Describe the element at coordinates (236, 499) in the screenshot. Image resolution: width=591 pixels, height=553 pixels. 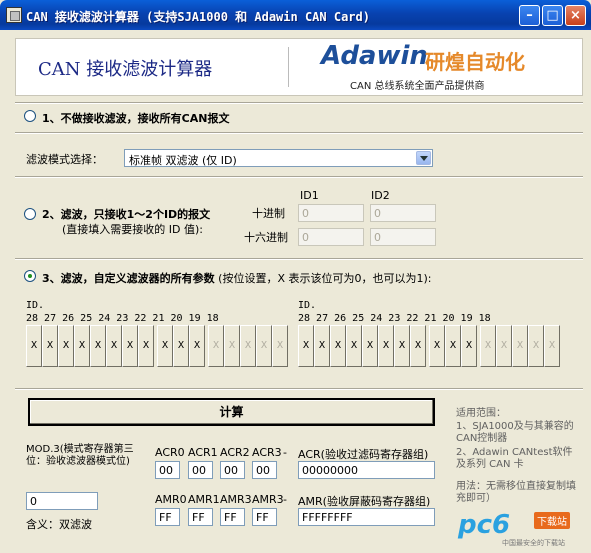
I see `amr2-header: AMR3` at that location.